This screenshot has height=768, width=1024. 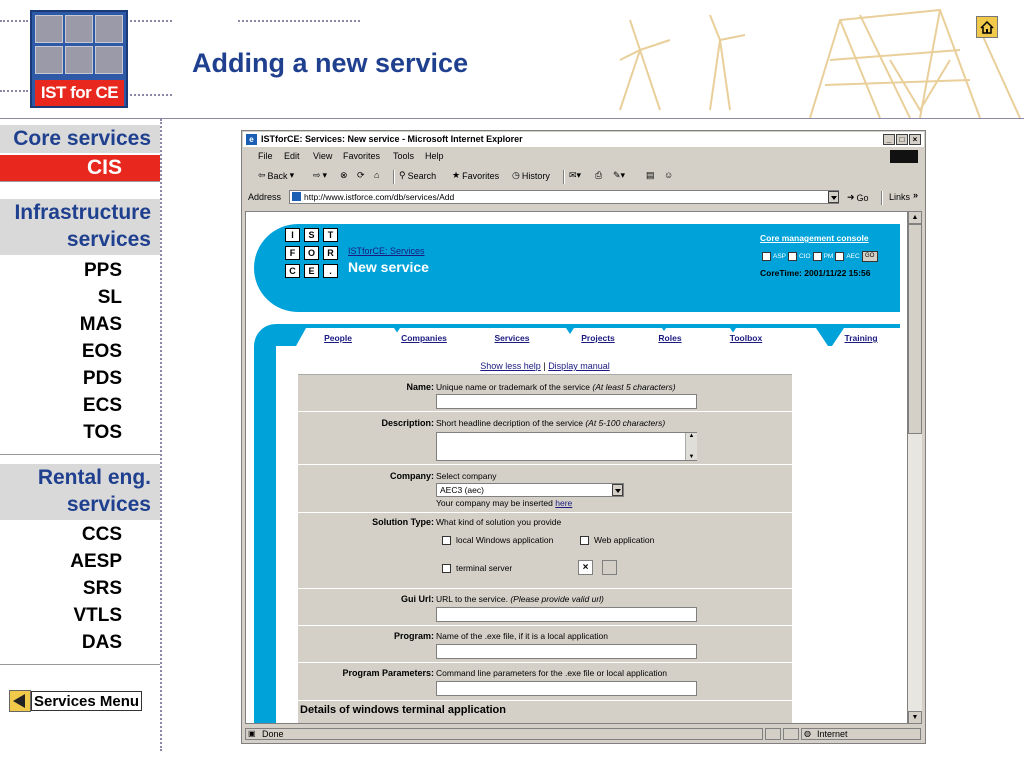 What do you see at coordinates (20, 701) in the screenshot?
I see `back-arrow-icon` at bounding box center [20, 701].